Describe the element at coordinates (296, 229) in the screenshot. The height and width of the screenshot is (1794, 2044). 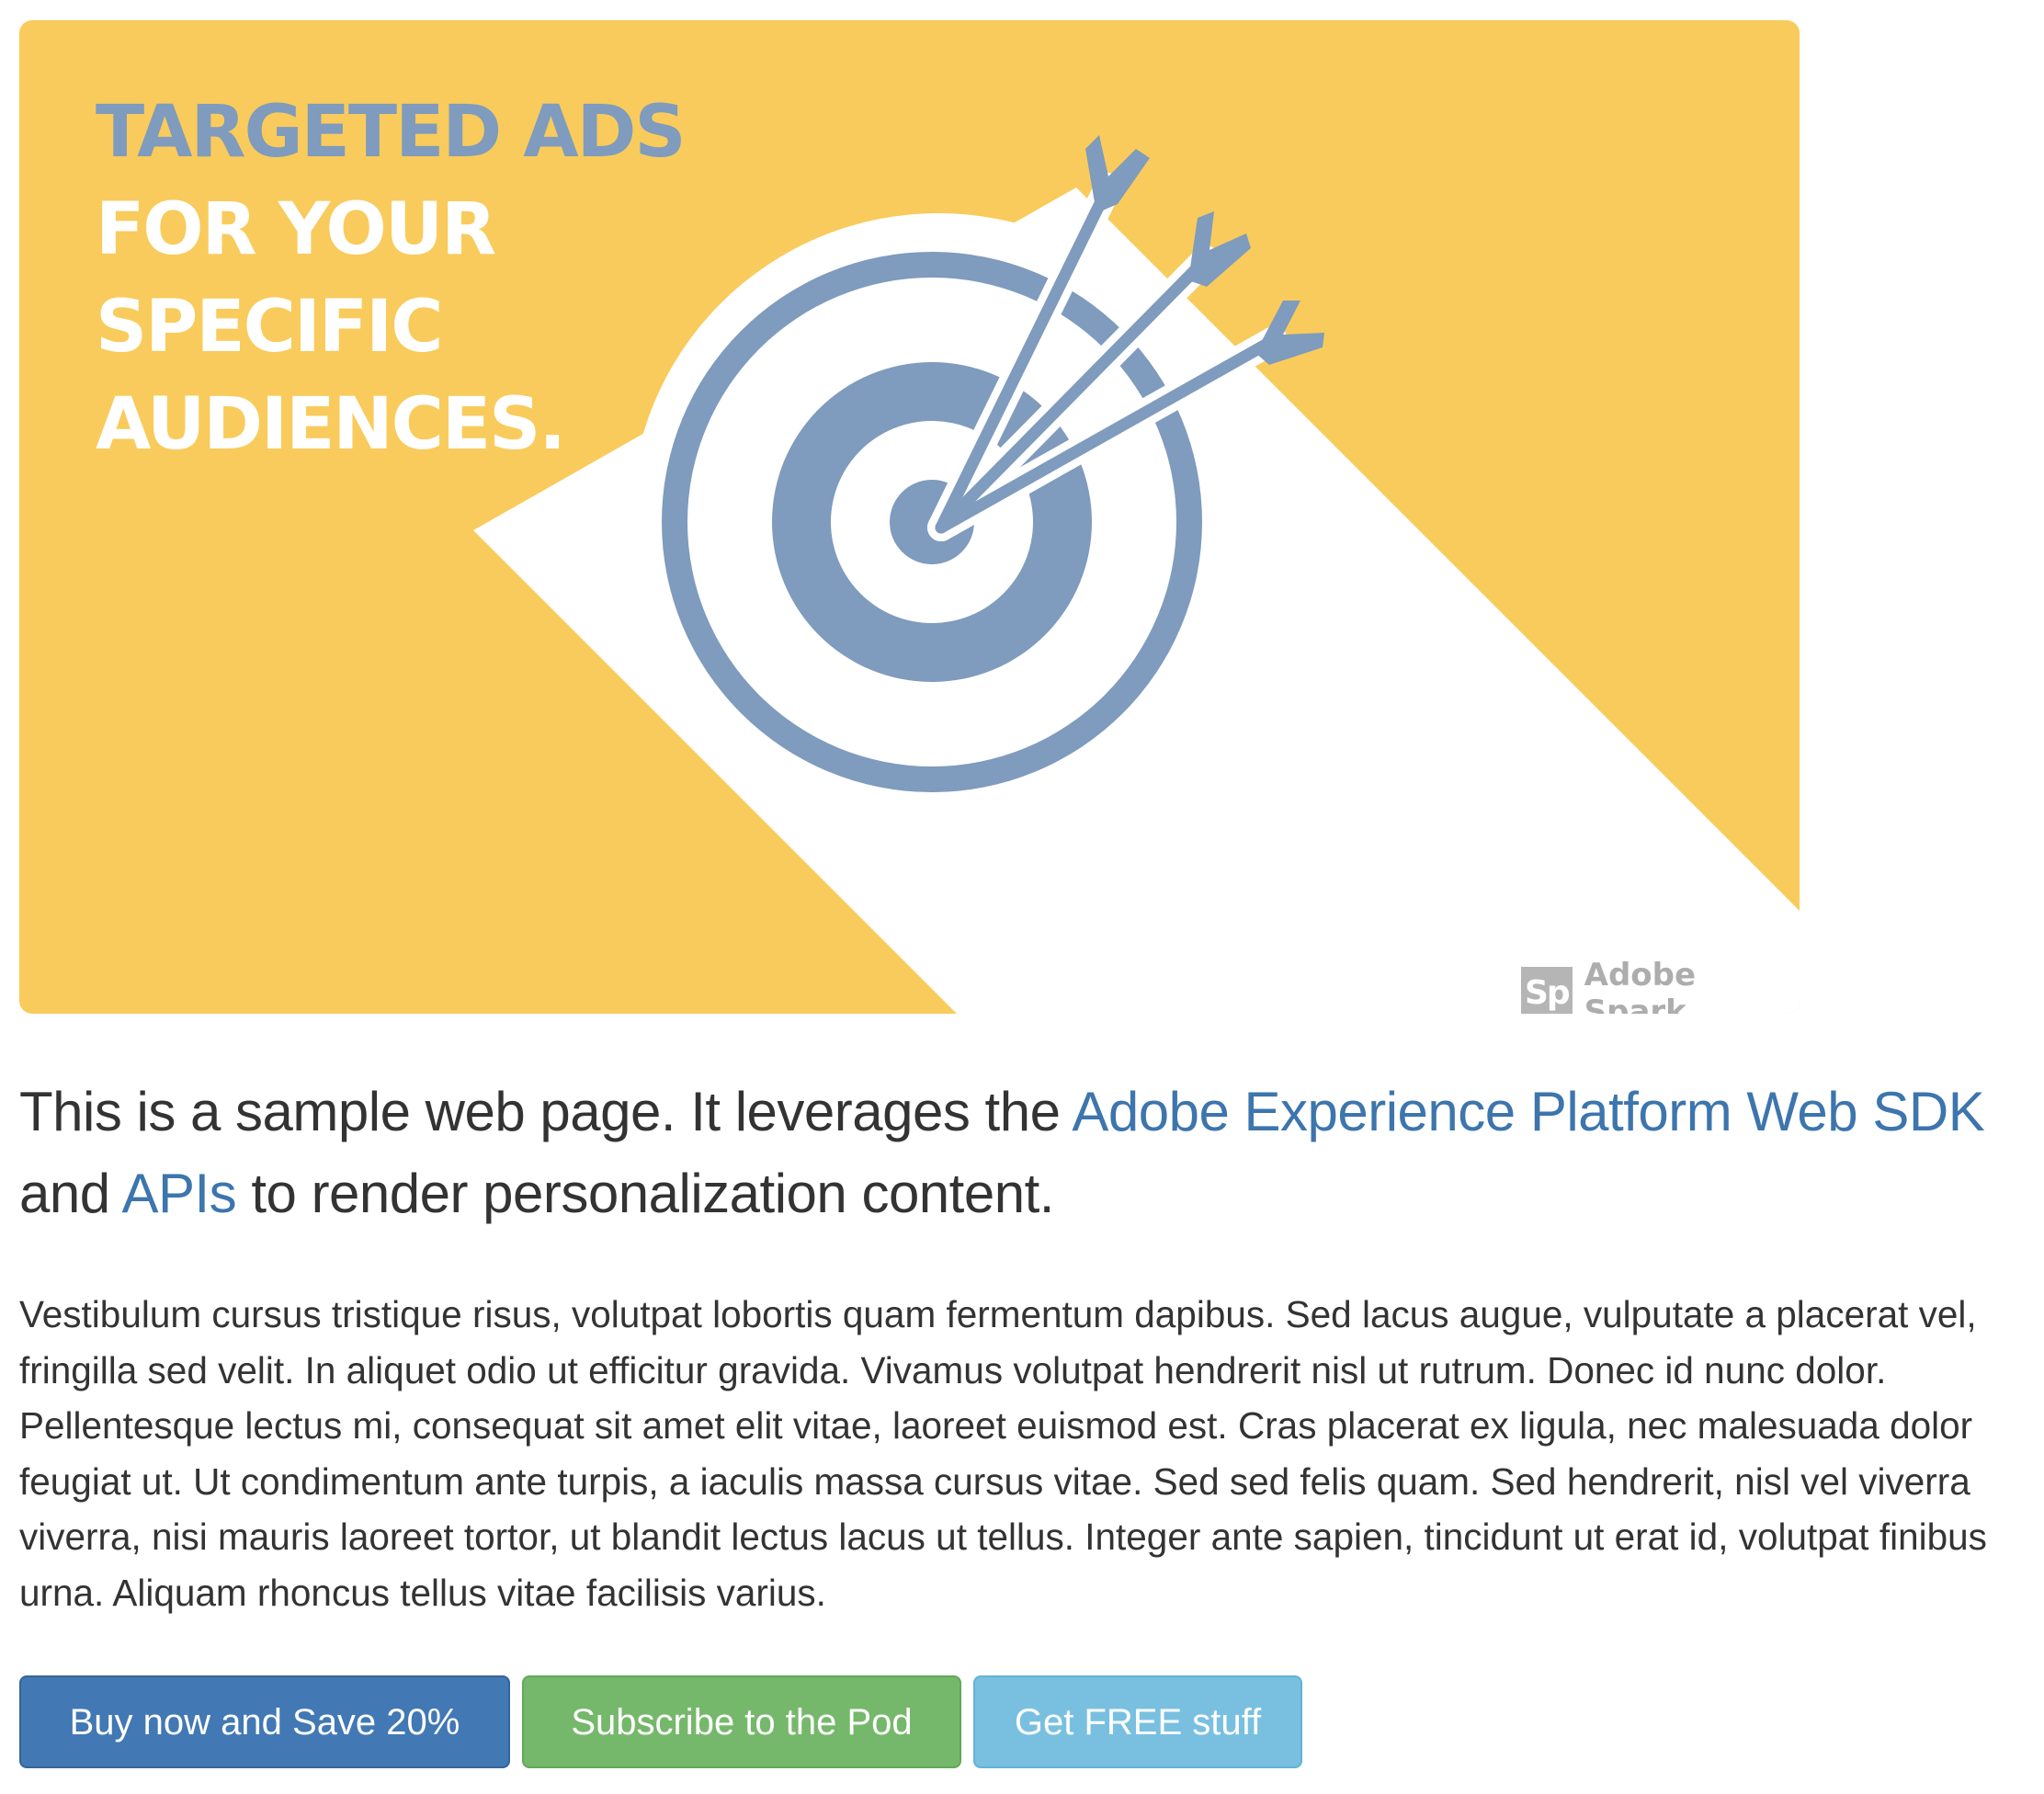
I see `banner-headline-line-2: FOR YOUR` at that location.